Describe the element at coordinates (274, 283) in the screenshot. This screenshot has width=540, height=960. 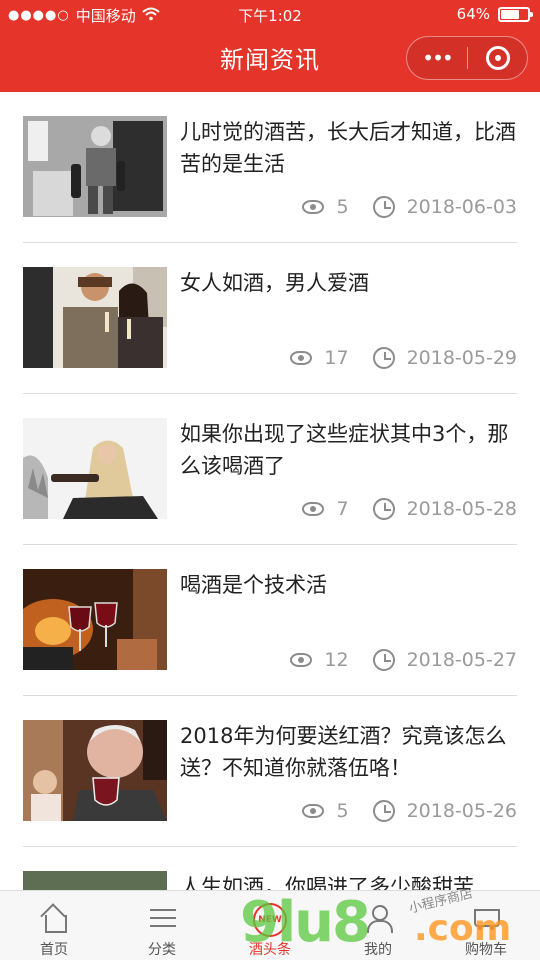
I see `news-title: 女人如酒，男人爱酒` at that location.